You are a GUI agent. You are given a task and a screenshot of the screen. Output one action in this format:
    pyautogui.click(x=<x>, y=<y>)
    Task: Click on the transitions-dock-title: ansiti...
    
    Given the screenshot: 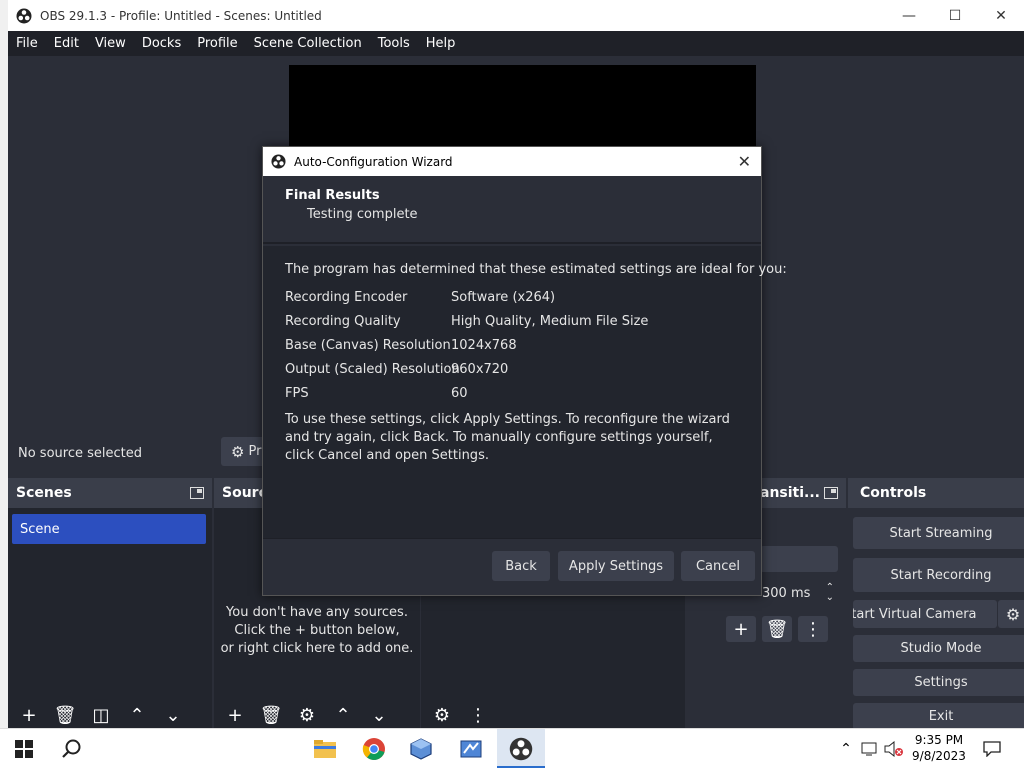 What is the action you would take?
    pyautogui.click(x=790, y=493)
    